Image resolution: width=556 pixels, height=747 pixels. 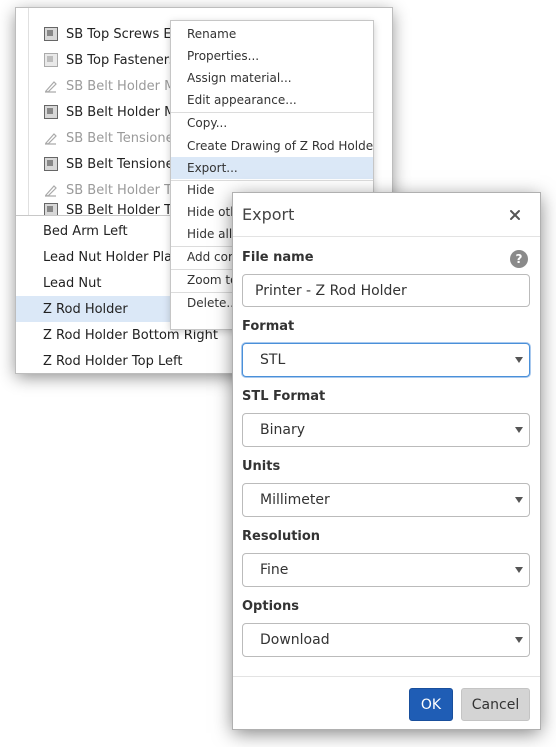 I want to click on help-icon: ?, so click(x=519, y=259).